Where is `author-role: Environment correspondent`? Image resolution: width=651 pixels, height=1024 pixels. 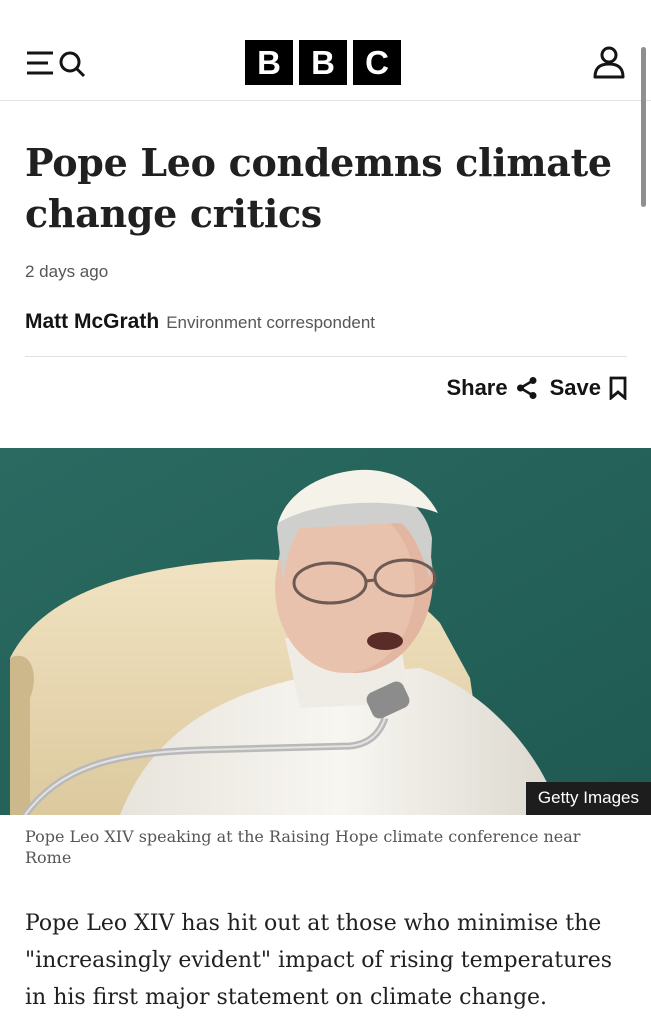
author-role: Environment correspondent is located at coordinates (271, 322).